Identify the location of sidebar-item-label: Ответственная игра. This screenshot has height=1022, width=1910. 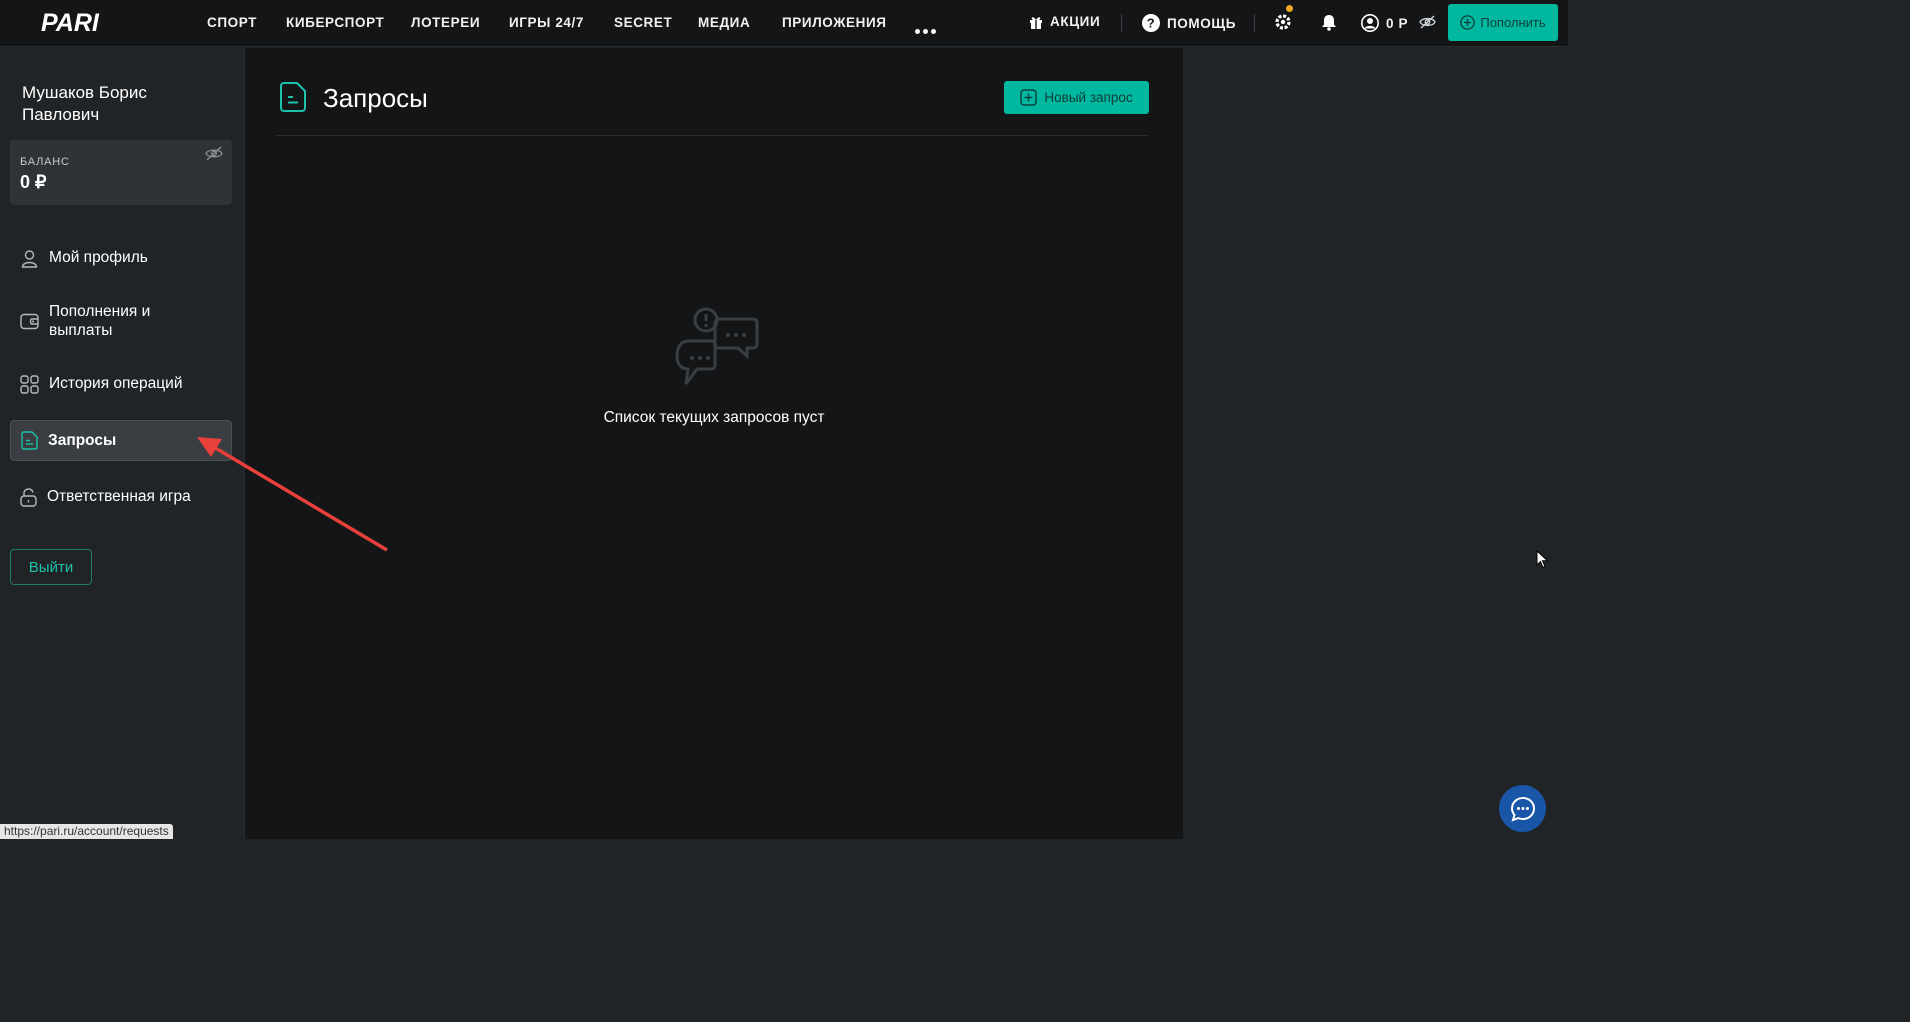
(119, 496).